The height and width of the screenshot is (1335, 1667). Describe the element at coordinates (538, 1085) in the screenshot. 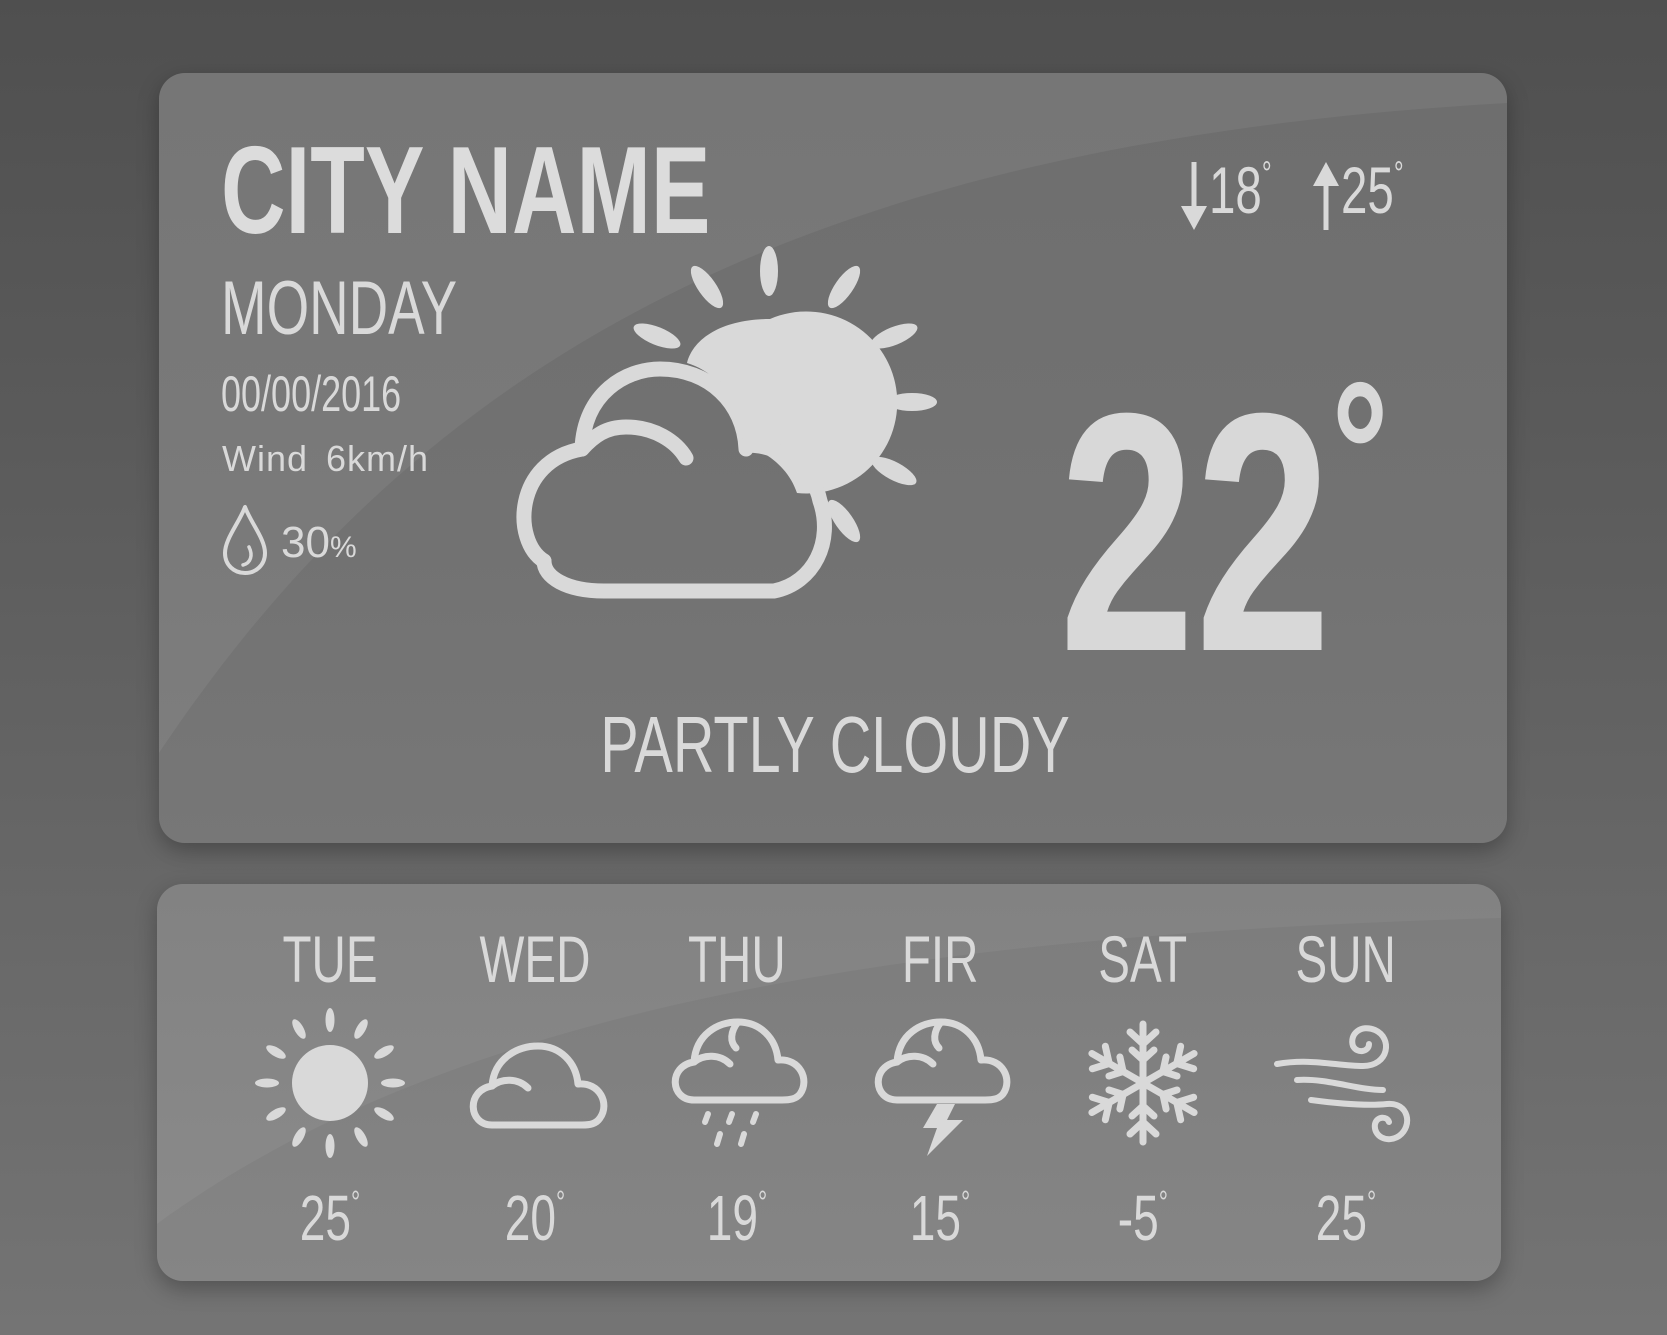

I see `cloud-icon` at that location.